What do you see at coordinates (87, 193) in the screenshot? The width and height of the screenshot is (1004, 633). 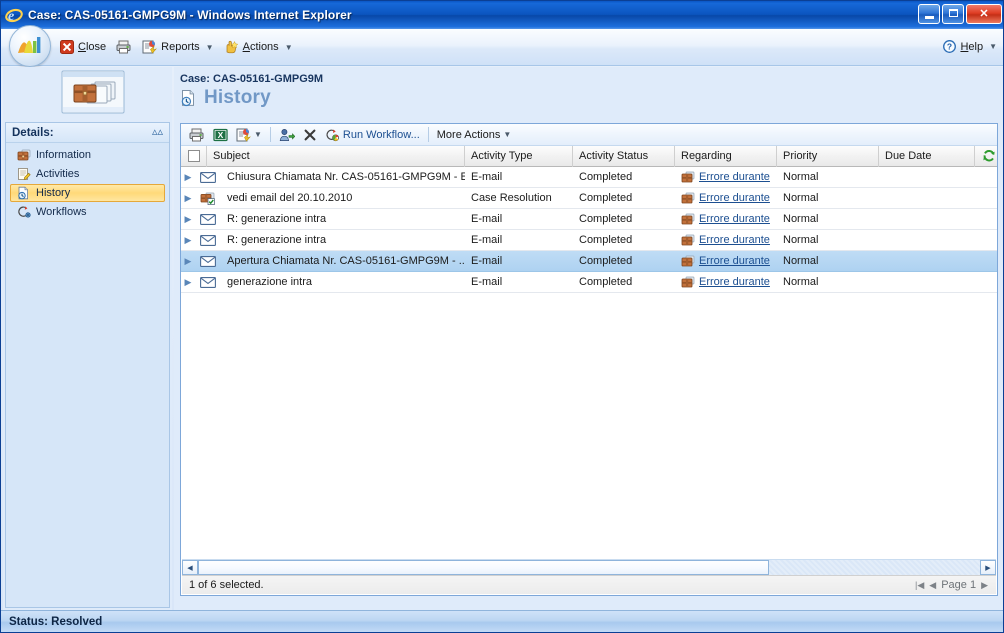 I see `sidebar-item-history: History` at bounding box center [87, 193].